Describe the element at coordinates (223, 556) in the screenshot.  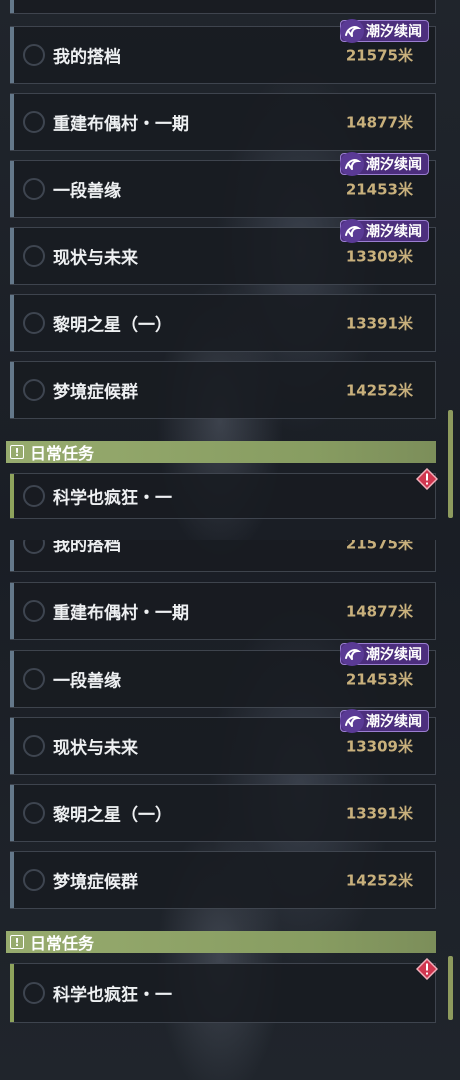
I see `quest-row: 我的搭档 21575米` at that location.